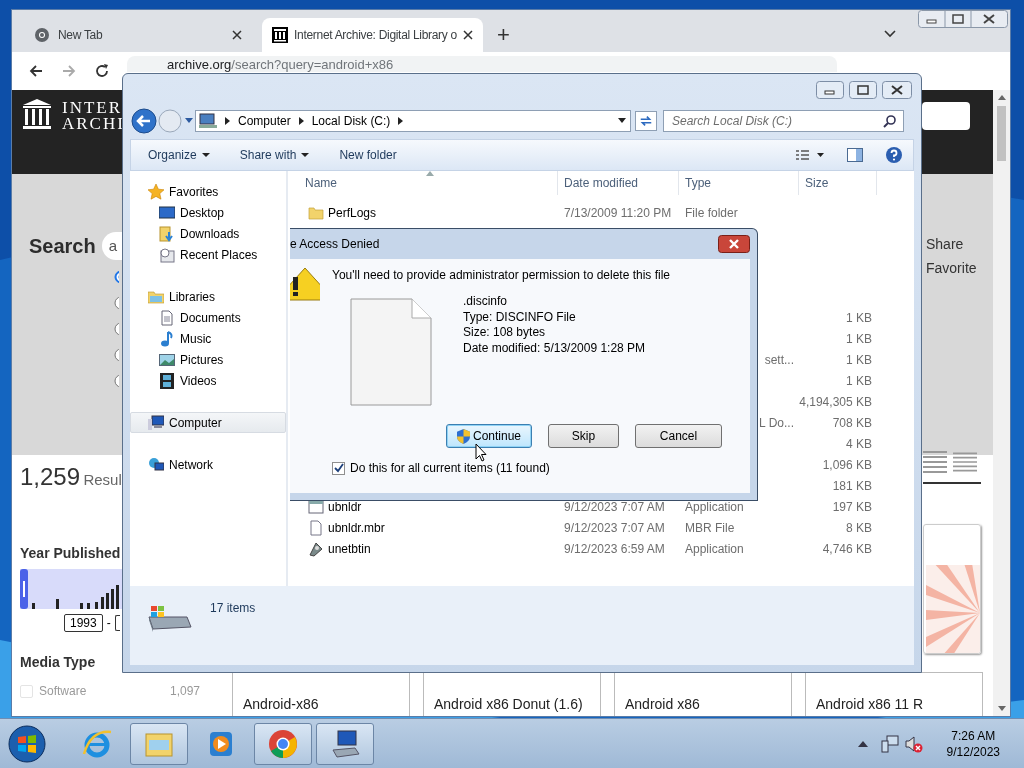  I want to click on breadcrumb-item: Computer, so click(264, 121).